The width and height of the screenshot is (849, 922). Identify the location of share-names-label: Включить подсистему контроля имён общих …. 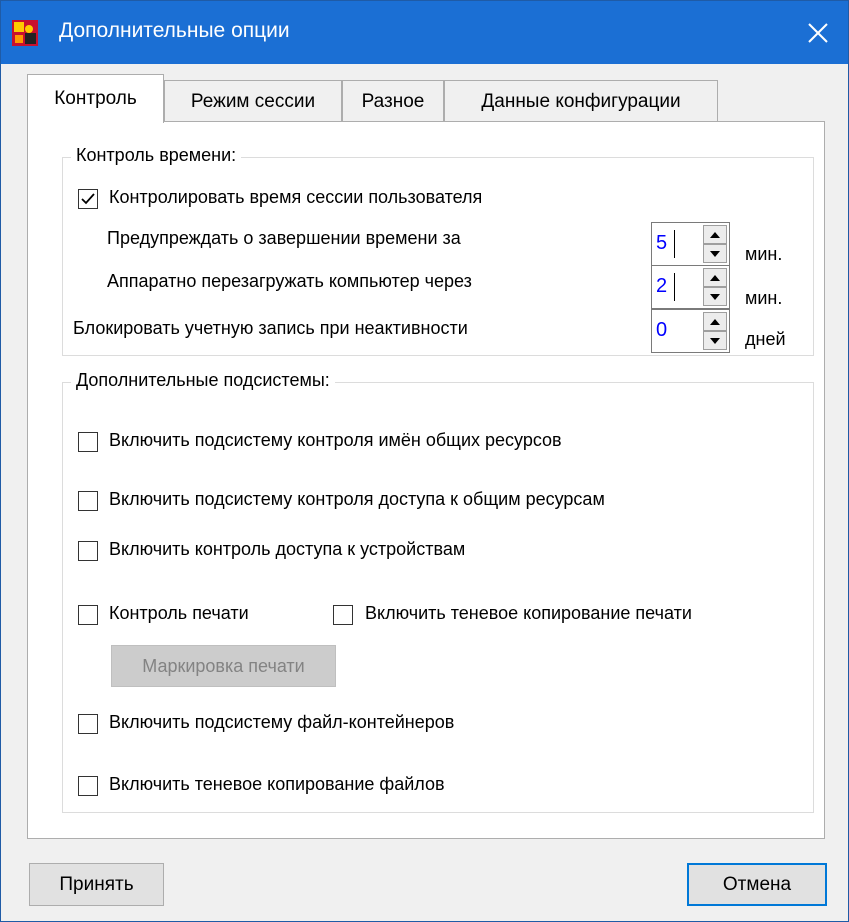
(335, 440).